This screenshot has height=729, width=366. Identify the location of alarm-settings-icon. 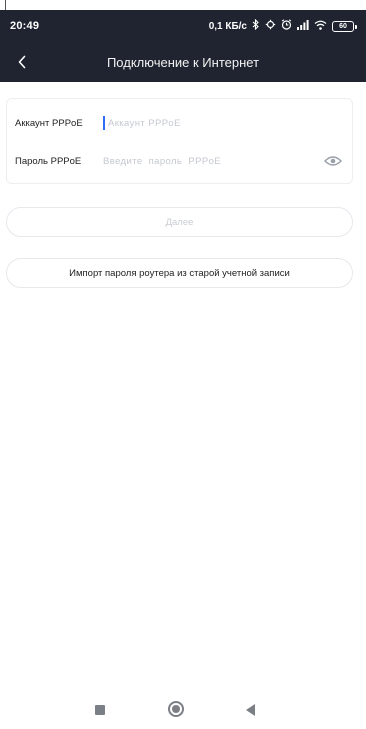
(270, 26).